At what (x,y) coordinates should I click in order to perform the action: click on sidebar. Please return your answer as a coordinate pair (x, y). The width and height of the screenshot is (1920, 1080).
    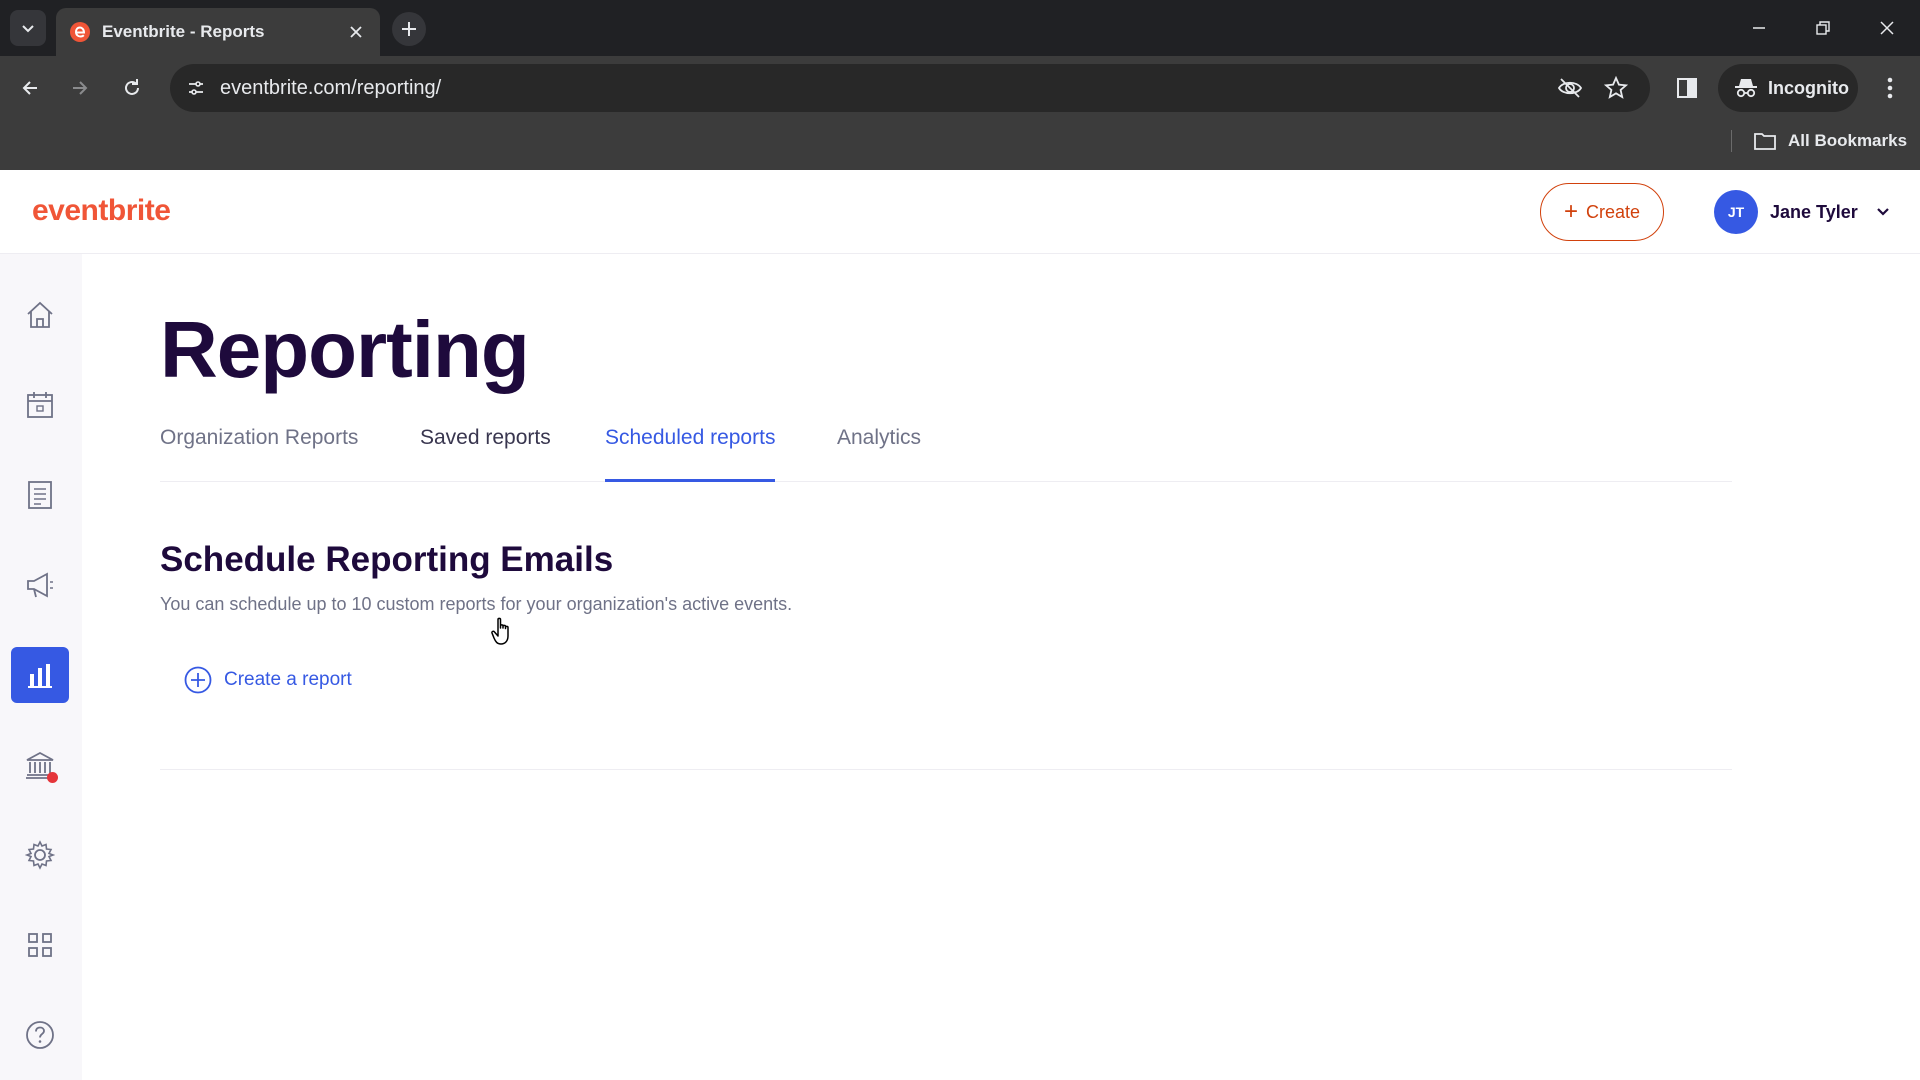
    Looking at the image, I should click on (41, 667).